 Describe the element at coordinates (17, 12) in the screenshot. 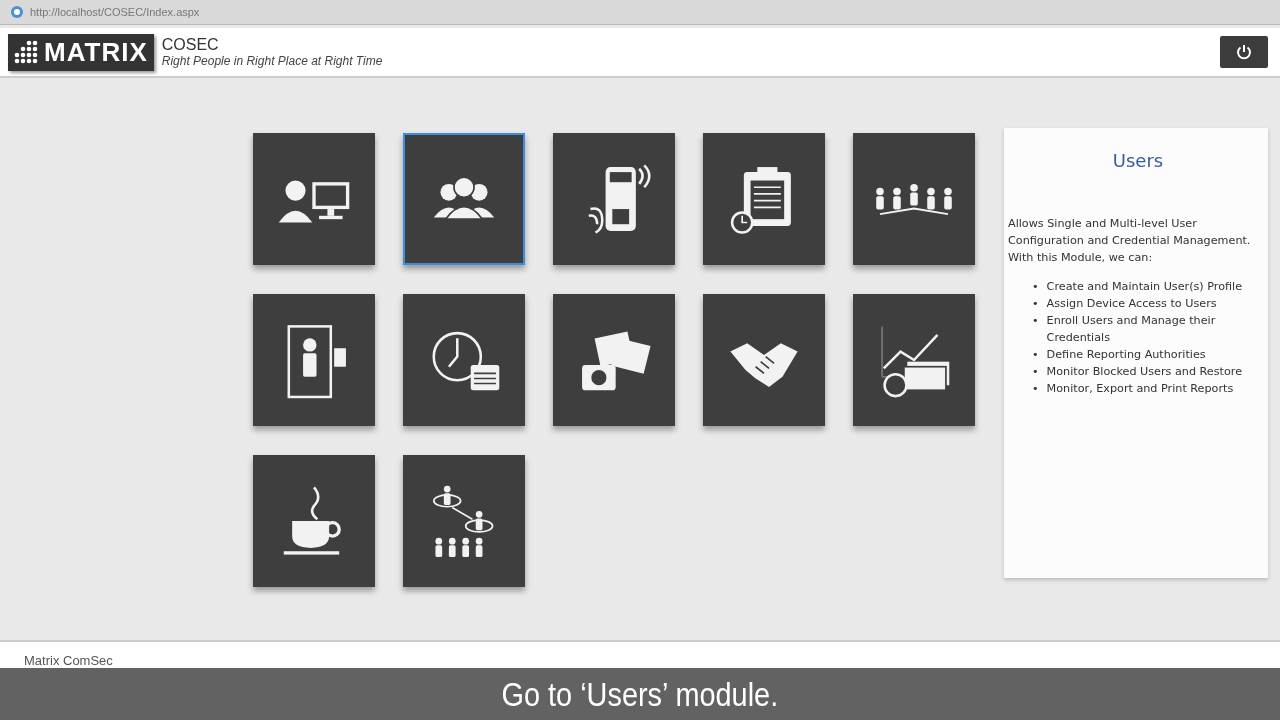

I see `browser-icon` at that location.